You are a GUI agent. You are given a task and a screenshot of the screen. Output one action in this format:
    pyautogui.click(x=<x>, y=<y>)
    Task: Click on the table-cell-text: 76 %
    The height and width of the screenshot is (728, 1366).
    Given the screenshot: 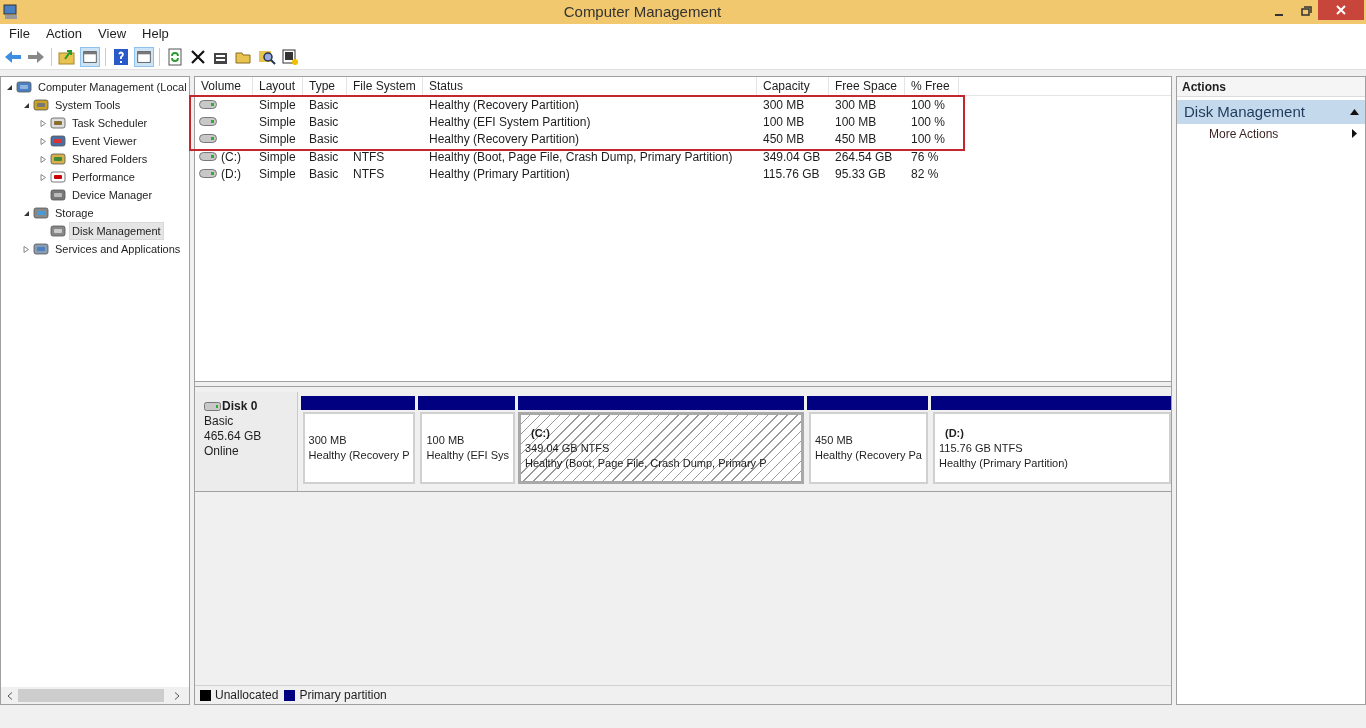 What is the action you would take?
    pyautogui.click(x=925, y=157)
    